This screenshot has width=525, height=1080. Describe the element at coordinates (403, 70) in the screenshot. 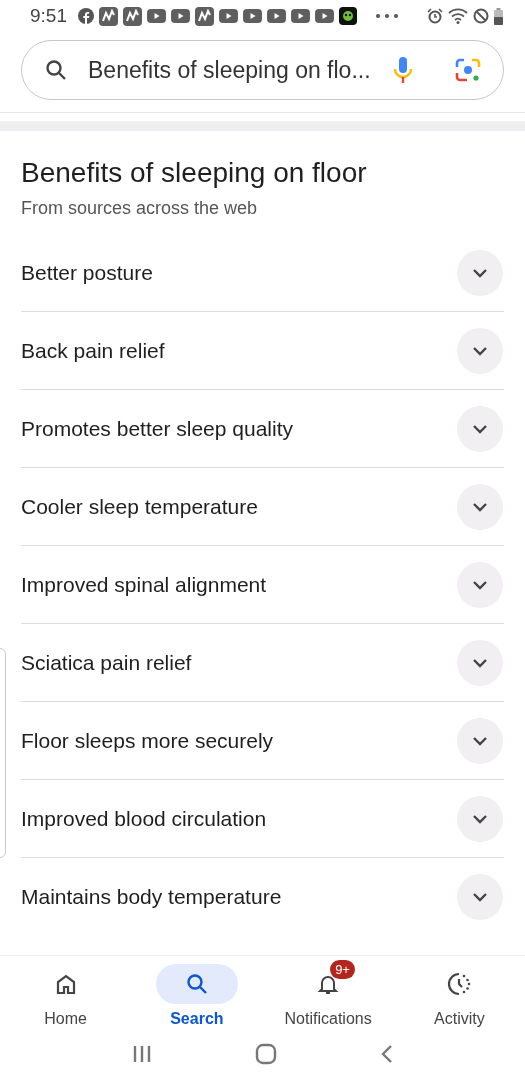

I see `microphone-icon` at that location.